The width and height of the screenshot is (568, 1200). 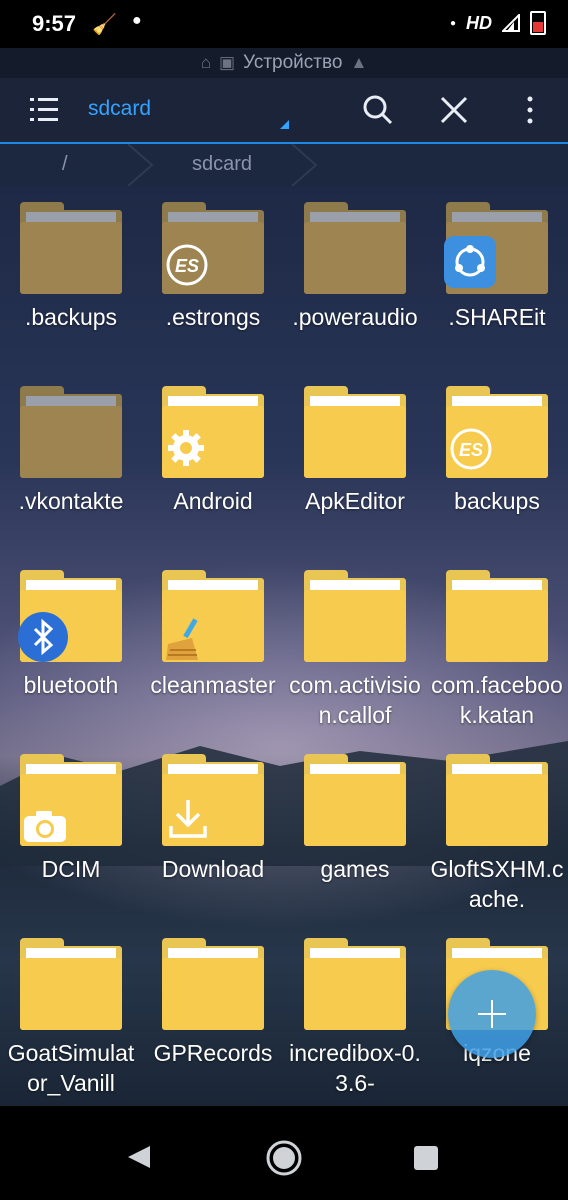 I want to click on file-item: .SHAREit, so click(x=497, y=259).